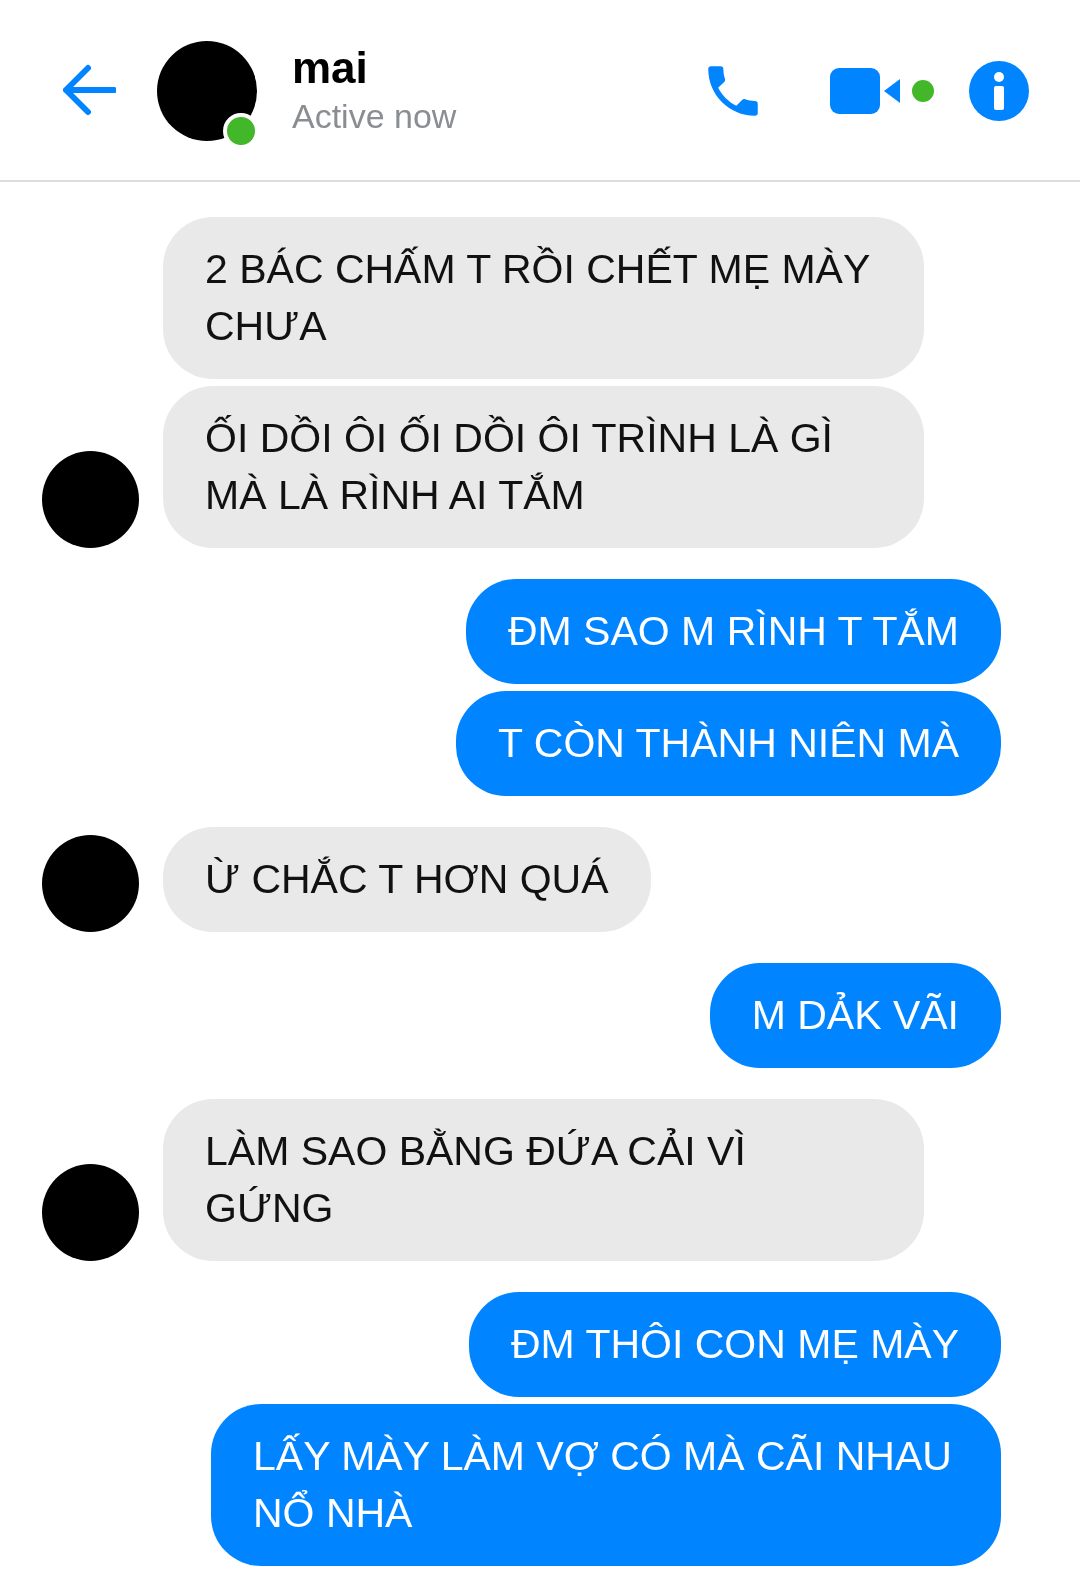  What do you see at coordinates (374, 116) in the screenshot?
I see `active-status: Active now` at bounding box center [374, 116].